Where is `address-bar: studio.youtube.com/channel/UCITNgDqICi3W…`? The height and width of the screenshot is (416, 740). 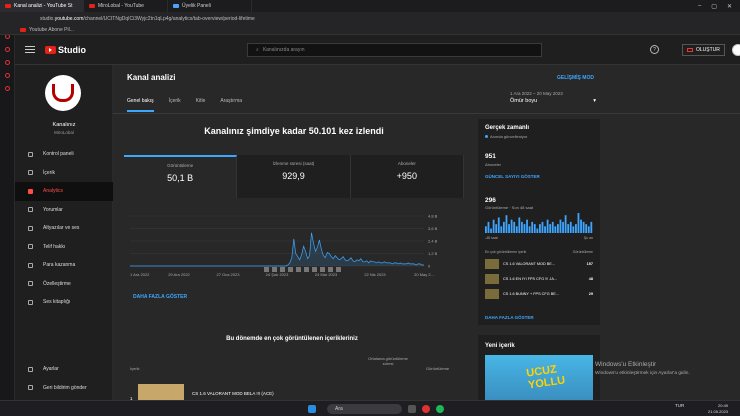 address-bar: studio.youtube.com/channel/UCITNgDqICi3W… is located at coordinates (370, 18).